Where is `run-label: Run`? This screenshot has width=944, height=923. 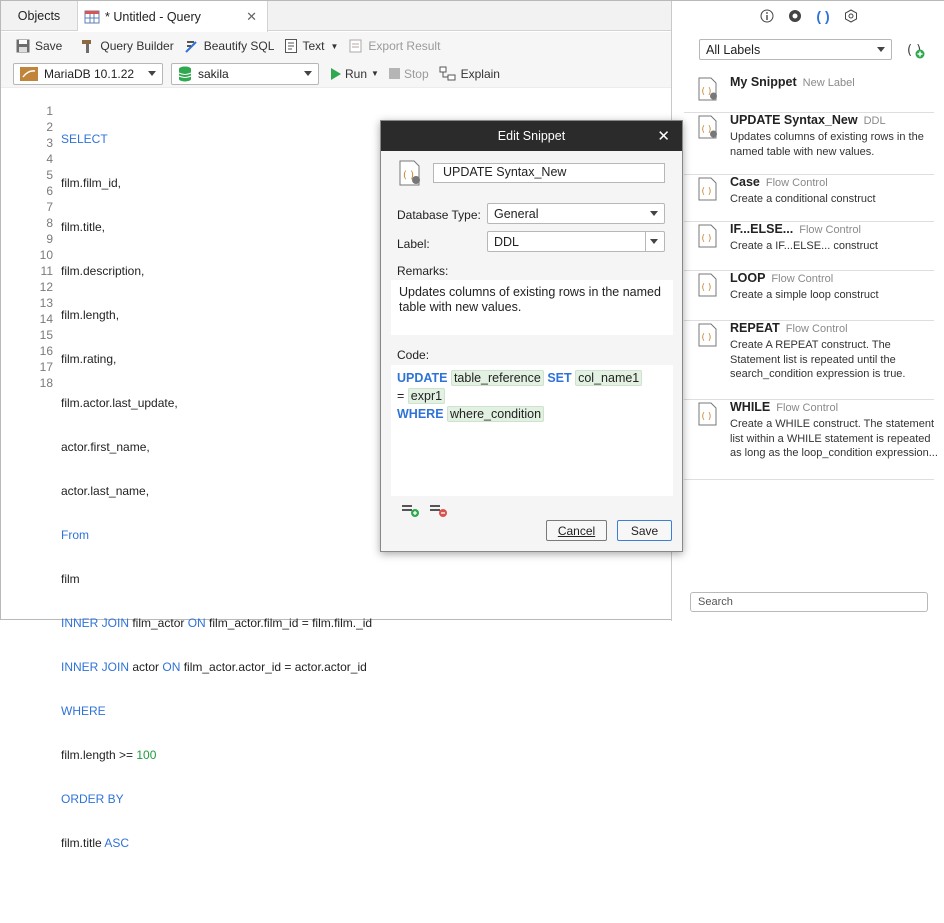
run-label: Run is located at coordinates (356, 73).